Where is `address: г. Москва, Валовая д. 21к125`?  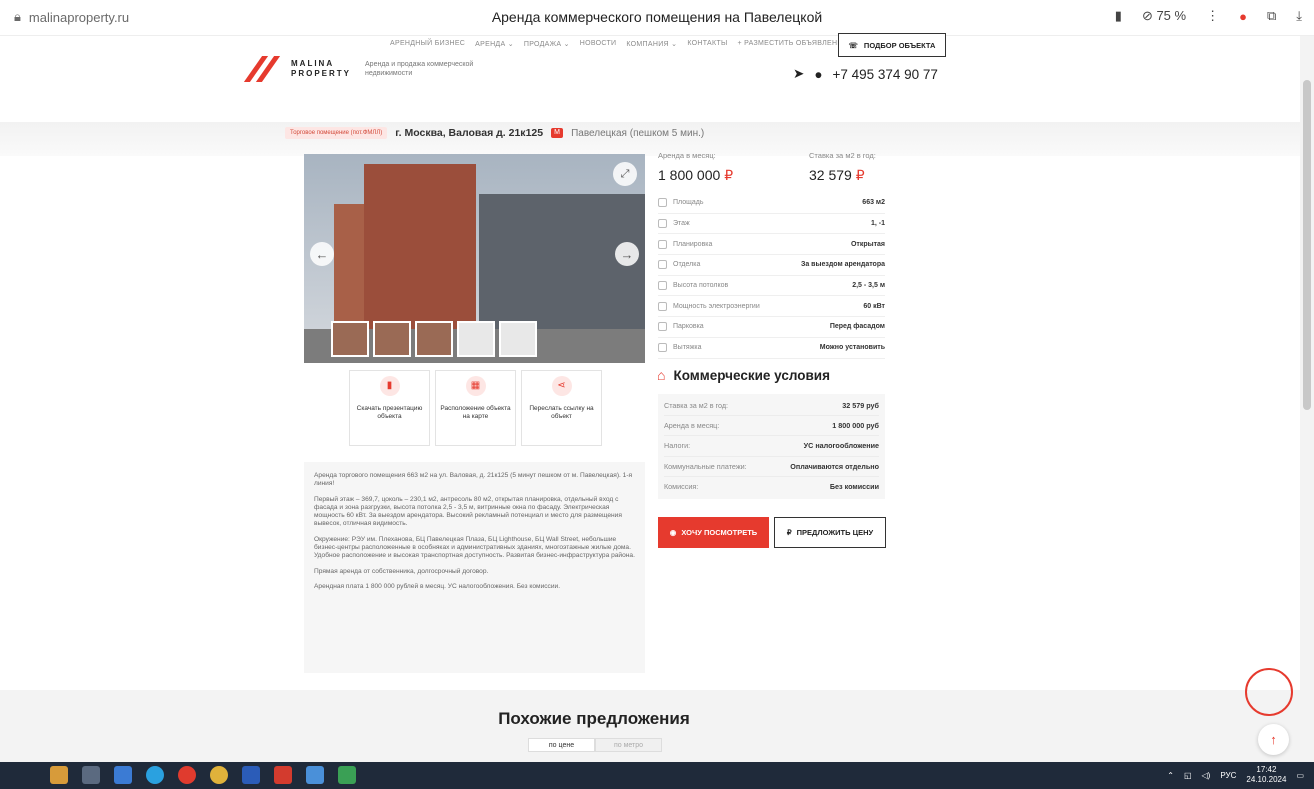 address: г. Москва, Валовая д. 21к125 is located at coordinates (469, 133).